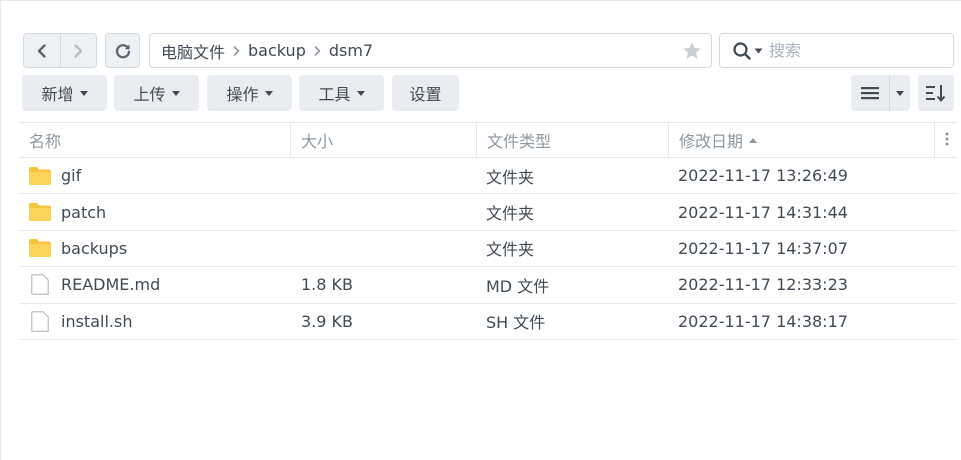 The width and height of the screenshot is (961, 460). What do you see at coordinates (242, 94) in the screenshot?
I see `action-button-label: 操作` at bounding box center [242, 94].